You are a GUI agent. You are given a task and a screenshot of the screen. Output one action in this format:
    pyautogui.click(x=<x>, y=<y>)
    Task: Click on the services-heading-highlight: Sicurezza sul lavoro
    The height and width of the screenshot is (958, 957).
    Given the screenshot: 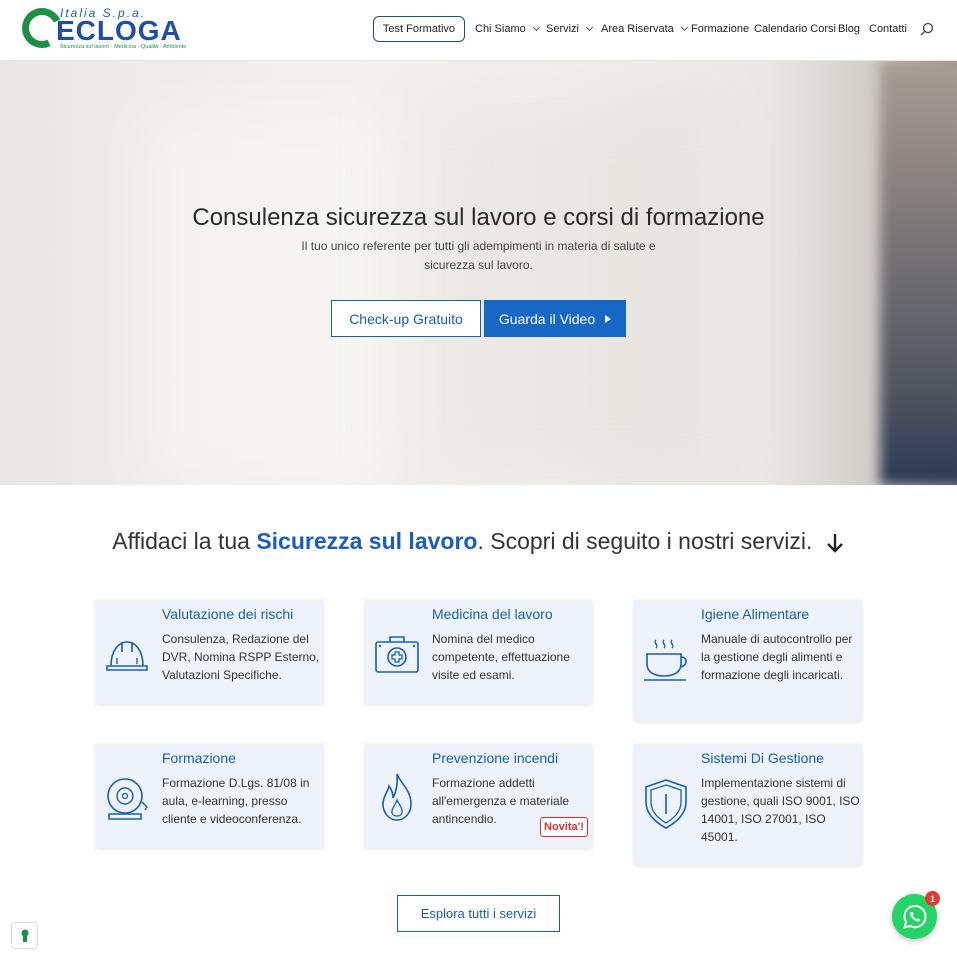 What is the action you would take?
    pyautogui.click(x=367, y=541)
    